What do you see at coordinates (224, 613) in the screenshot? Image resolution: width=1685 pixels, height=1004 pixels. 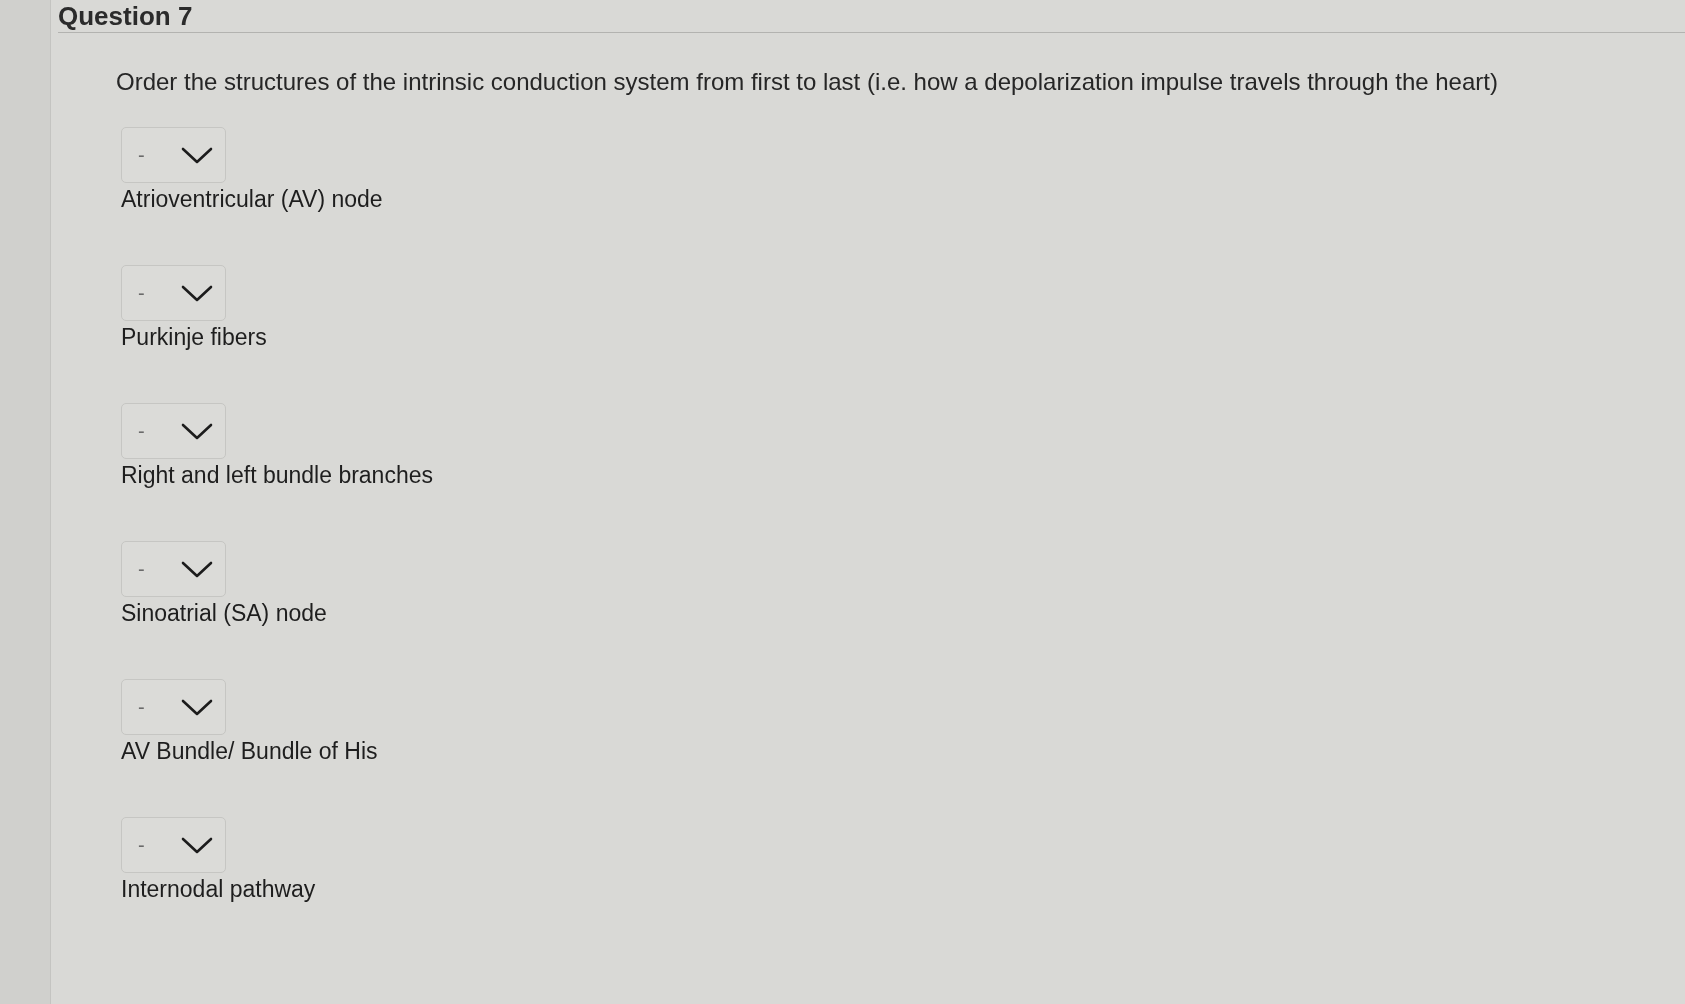 I see `item-label: Sinoatrial (SA) node` at bounding box center [224, 613].